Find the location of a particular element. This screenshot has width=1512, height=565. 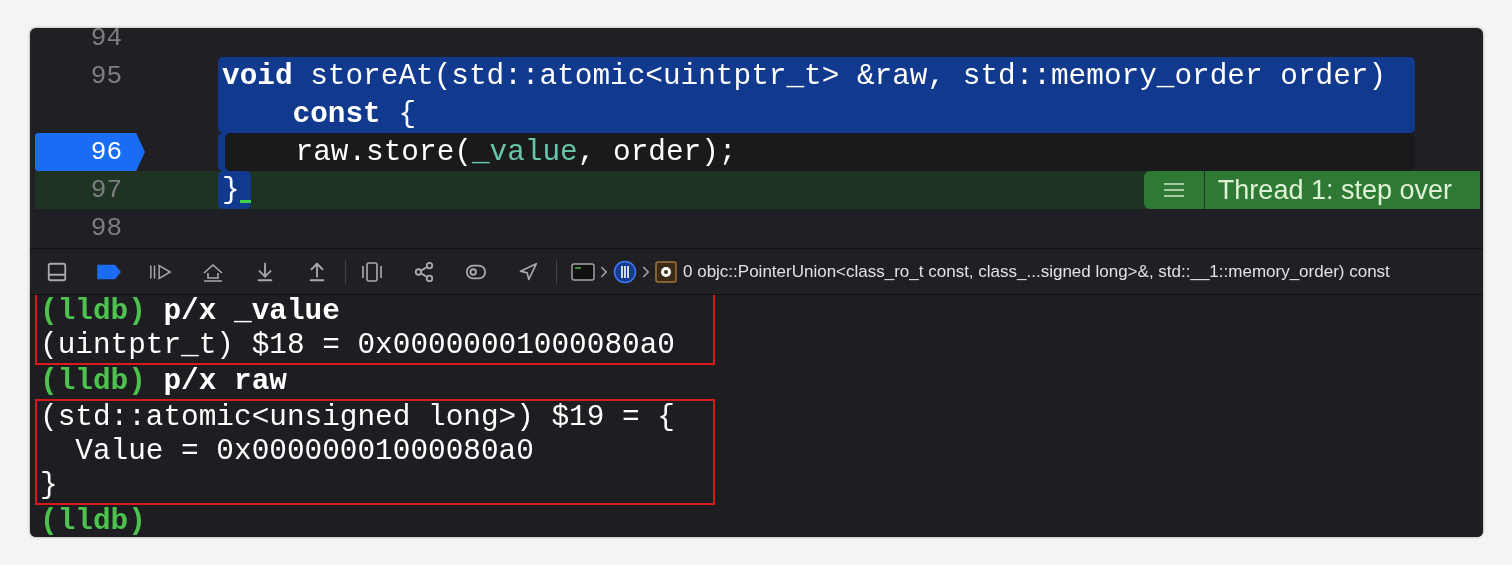

code-line: raw.store(_value, order); is located at coordinates (516, 152).